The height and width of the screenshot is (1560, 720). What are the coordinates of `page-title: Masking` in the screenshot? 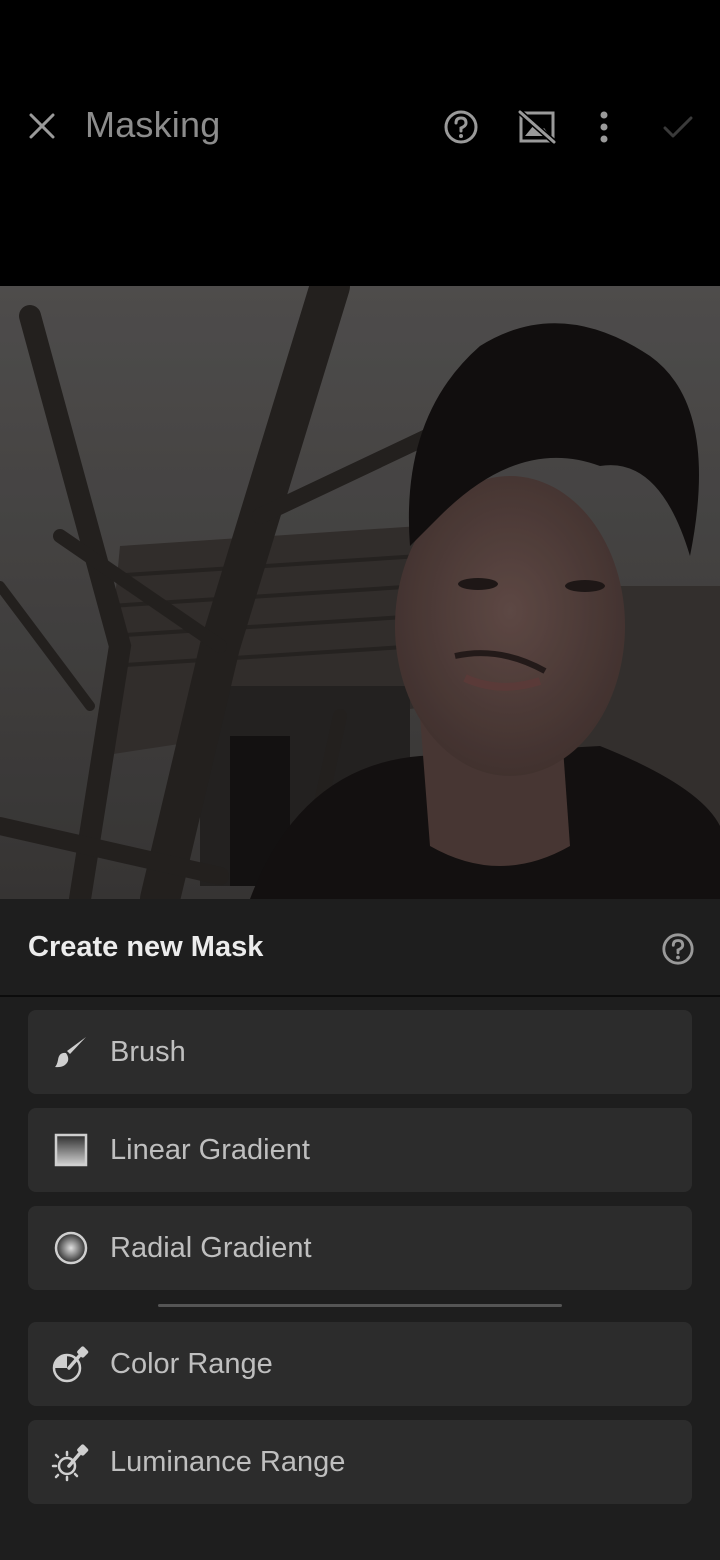 It's located at (153, 124).